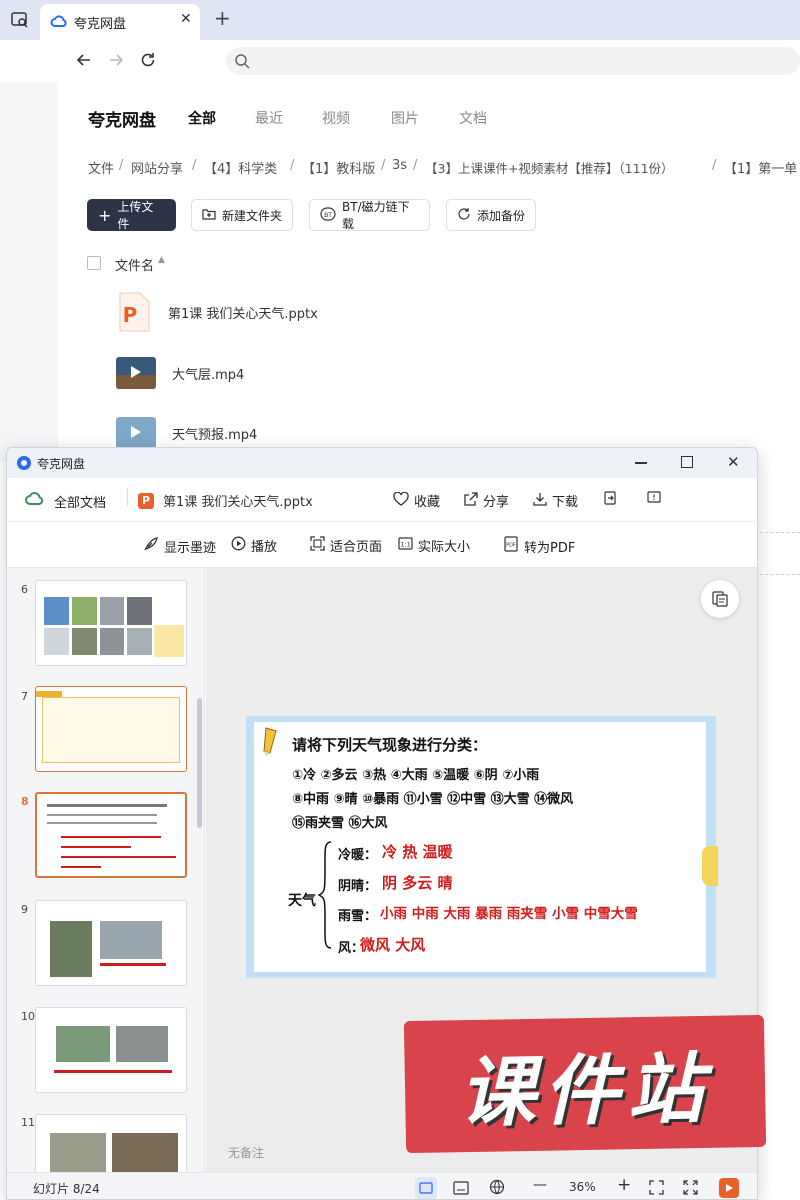 The image size is (800, 1200). Describe the element at coordinates (687, 462) in the screenshot. I see `maximize-icon` at that location.